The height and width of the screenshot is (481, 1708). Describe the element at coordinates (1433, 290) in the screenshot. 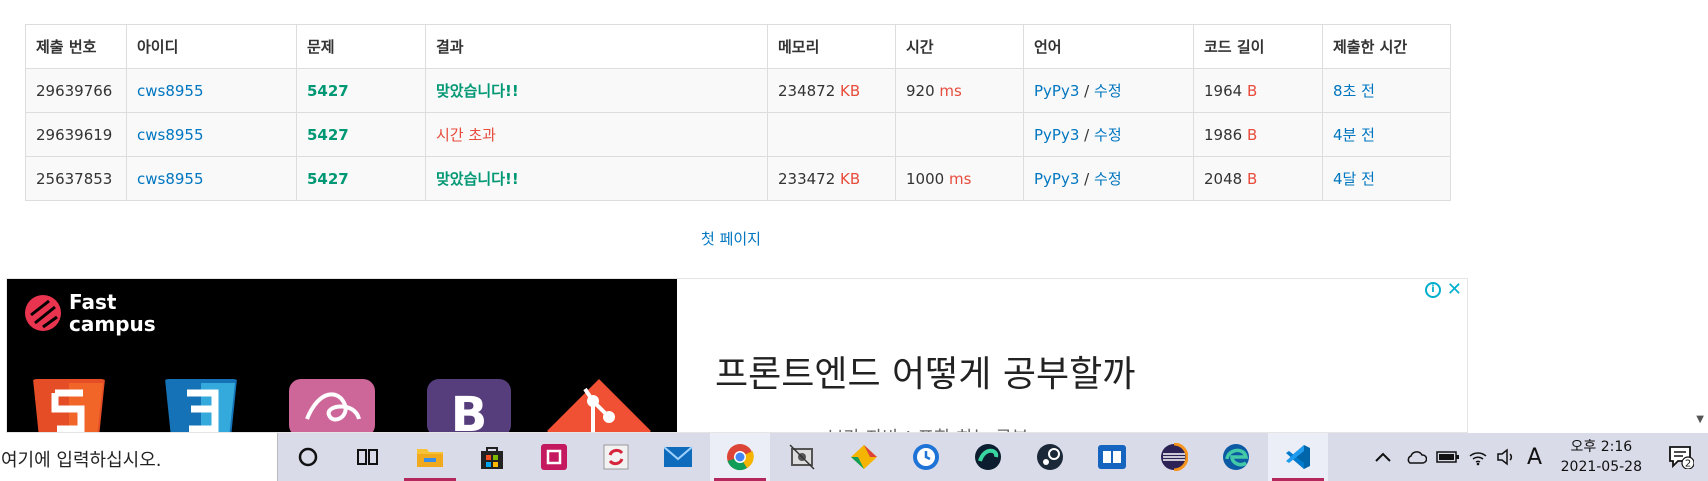

I see `ad-info-icon: i` at that location.